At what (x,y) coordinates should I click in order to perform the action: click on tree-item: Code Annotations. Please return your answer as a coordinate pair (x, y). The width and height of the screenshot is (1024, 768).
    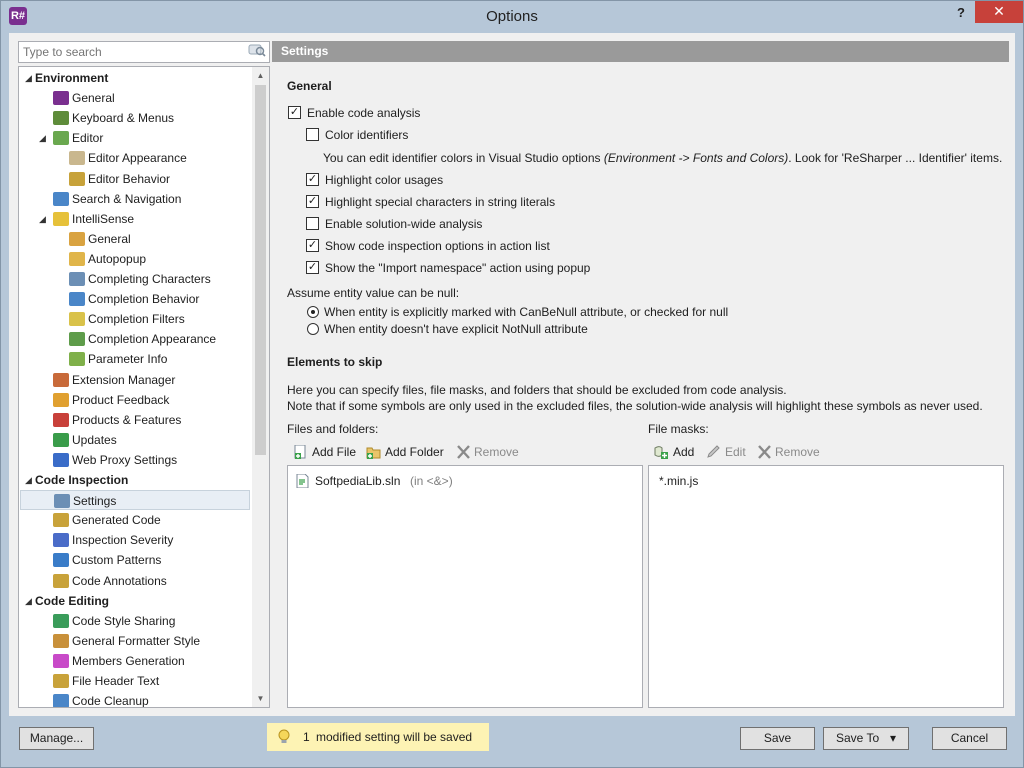
    Looking at the image, I should click on (135, 581).